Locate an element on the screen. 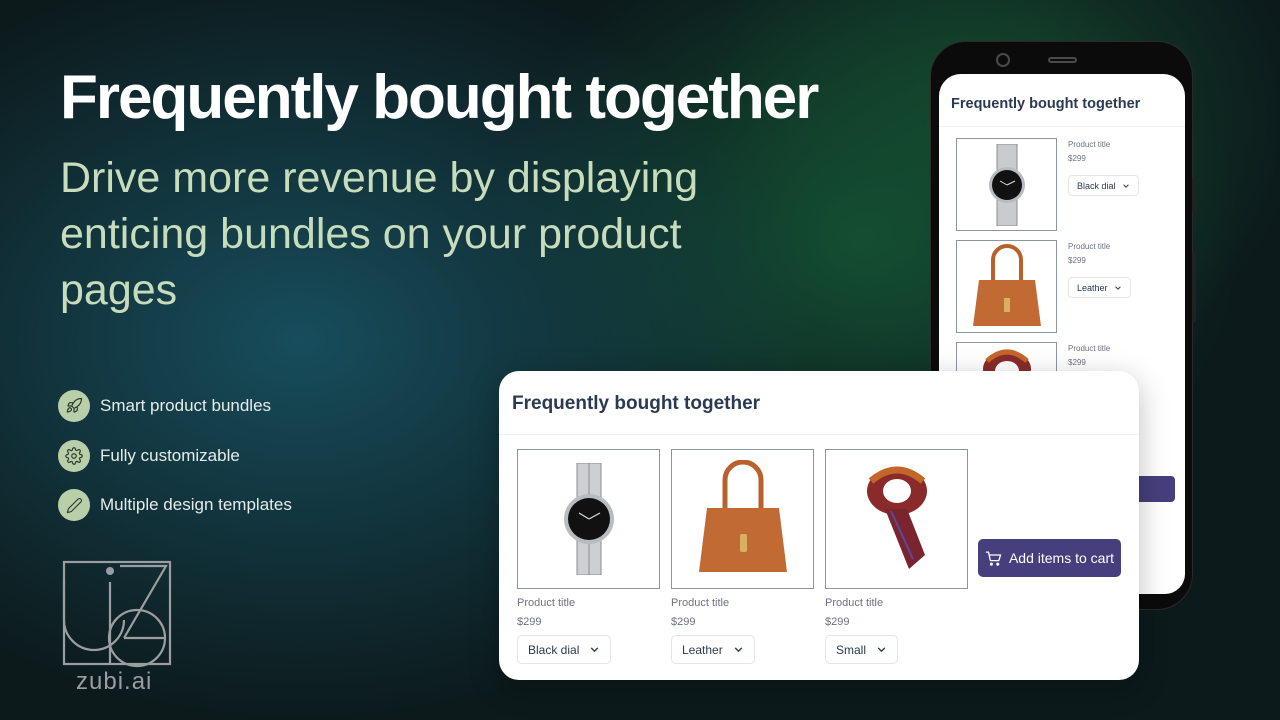 The height and width of the screenshot is (720, 1280). product-item: Product title $299 Leather is located at coordinates (742, 556).